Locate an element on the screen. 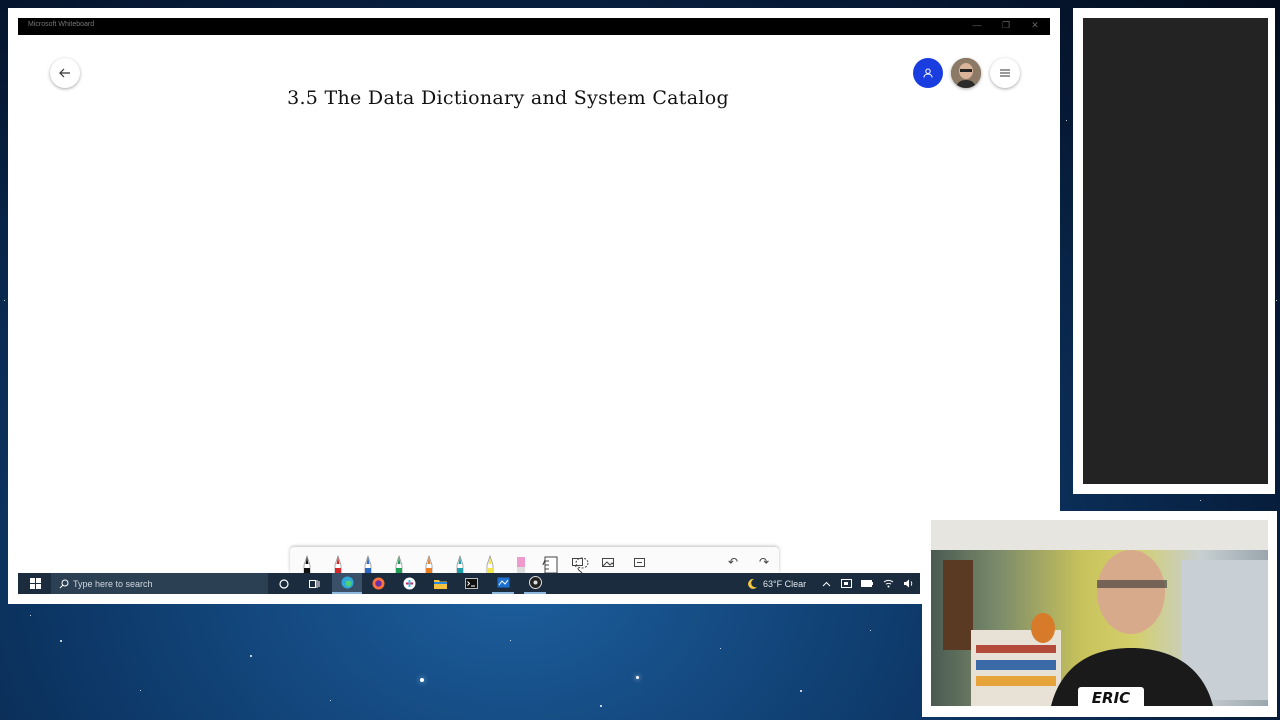 Image resolution: width=1280 pixels, height=720 pixels. tool-highlighter-yellow is located at coordinates (490, 562).